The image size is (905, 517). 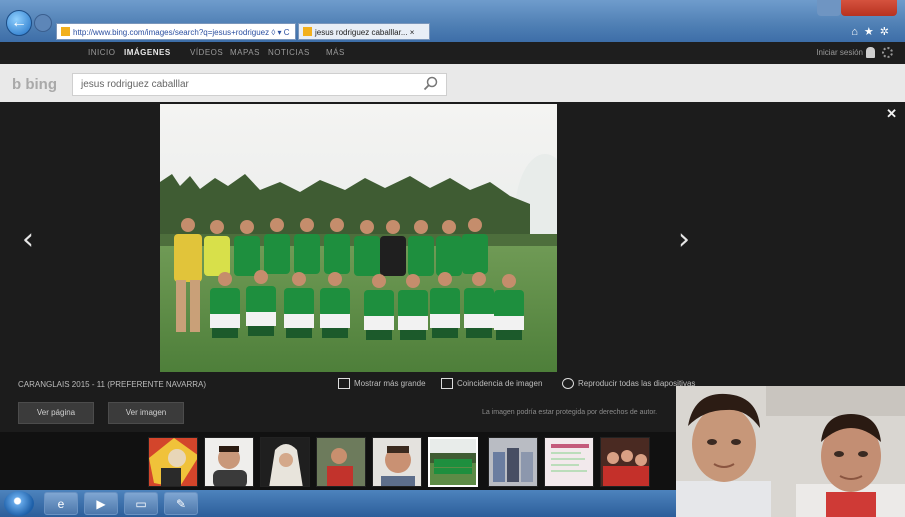 I want to click on folder-icon: ▭, so click(x=141, y=504).